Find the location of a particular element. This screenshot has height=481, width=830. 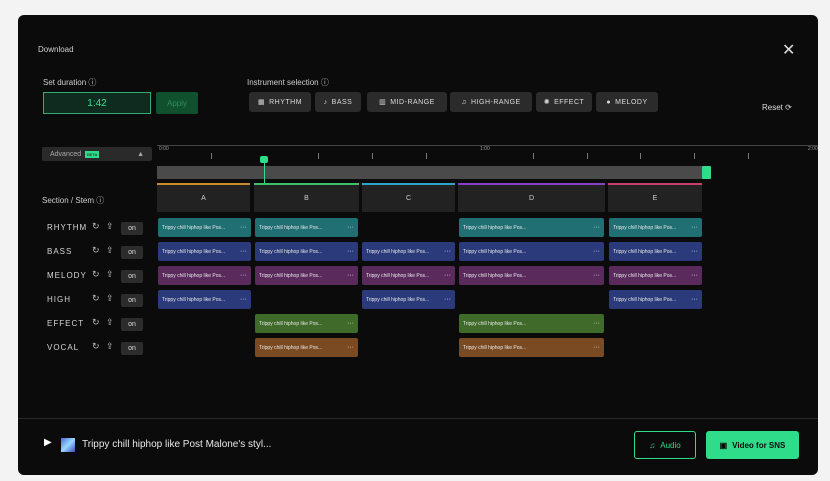

section-a: A is located at coordinates (203, 197).